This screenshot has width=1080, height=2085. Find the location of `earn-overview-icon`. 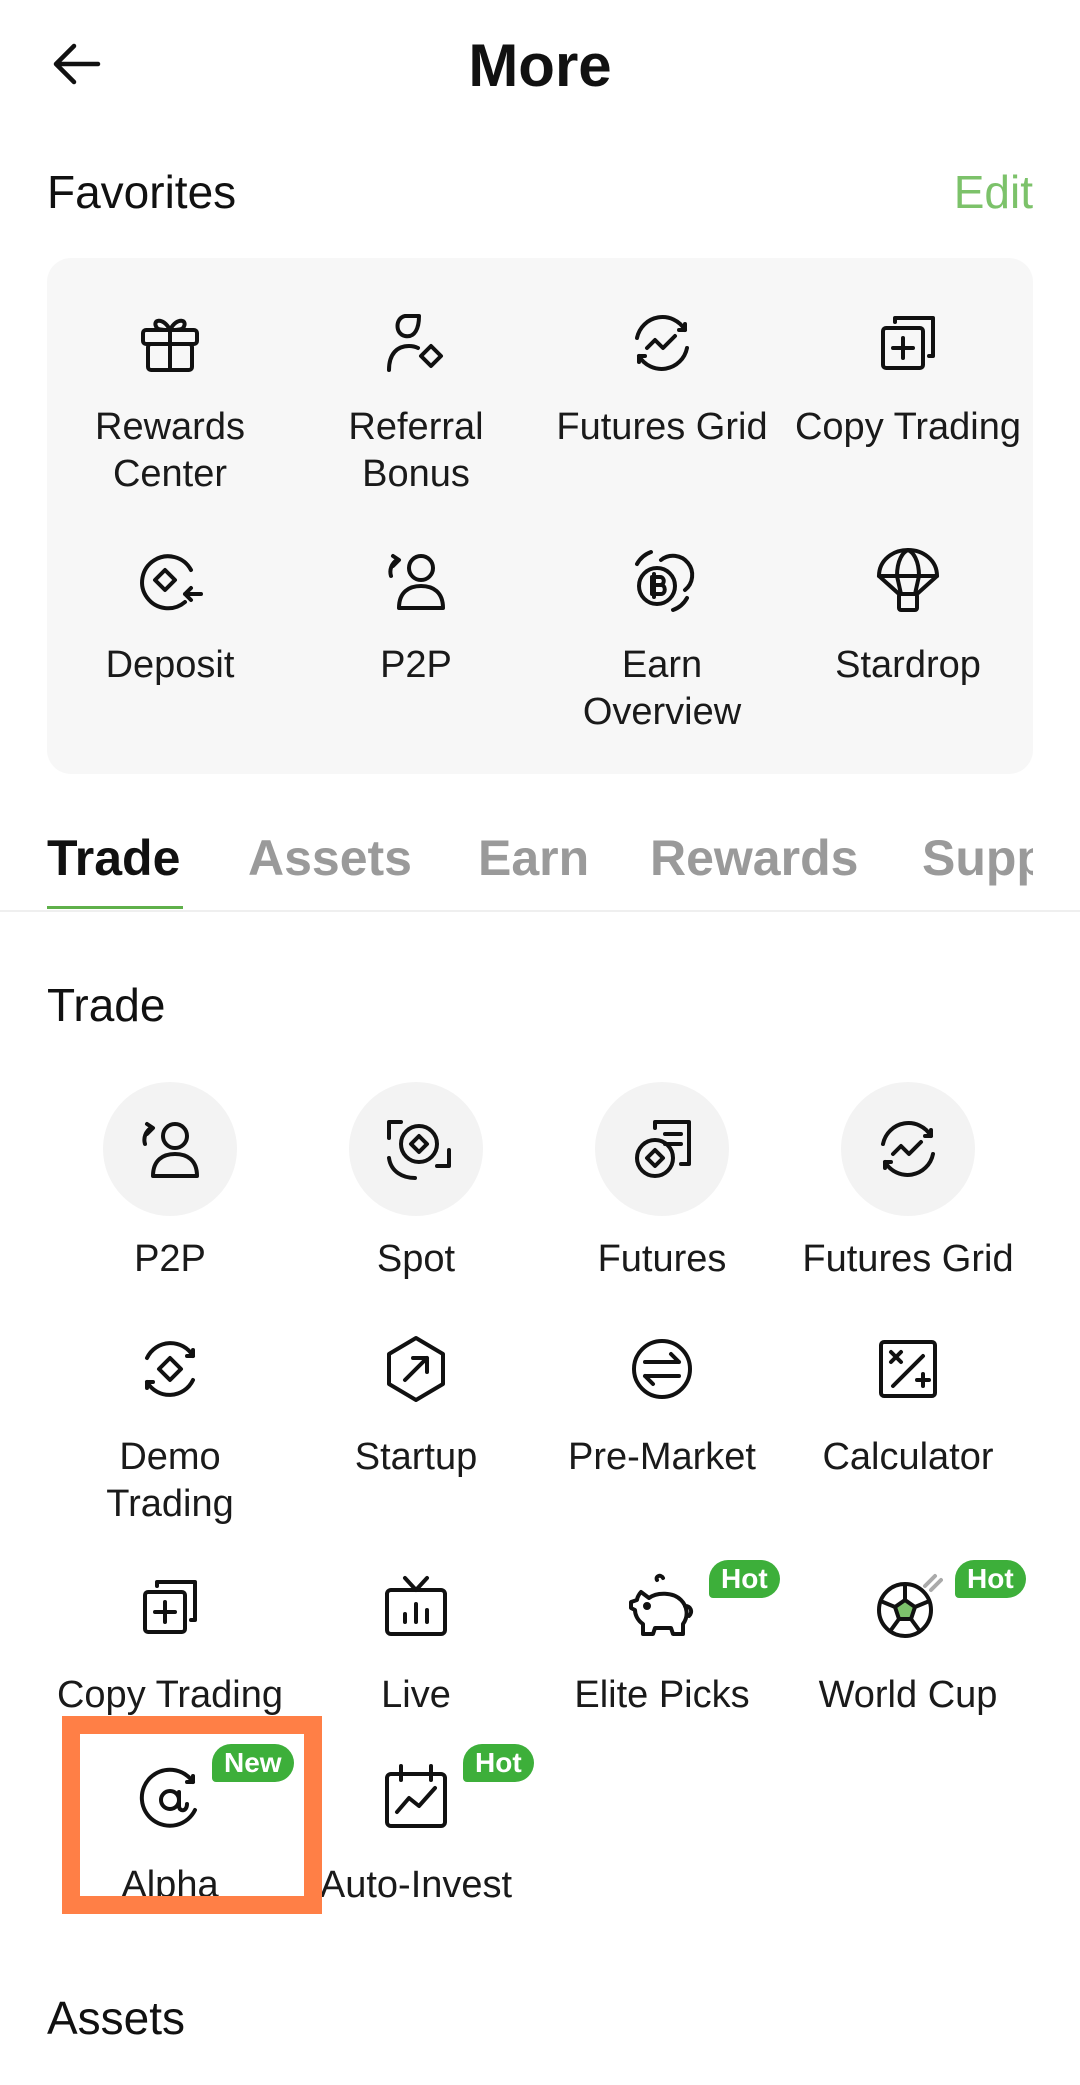

earn-overview-icon is located at coordinates (665, 581).